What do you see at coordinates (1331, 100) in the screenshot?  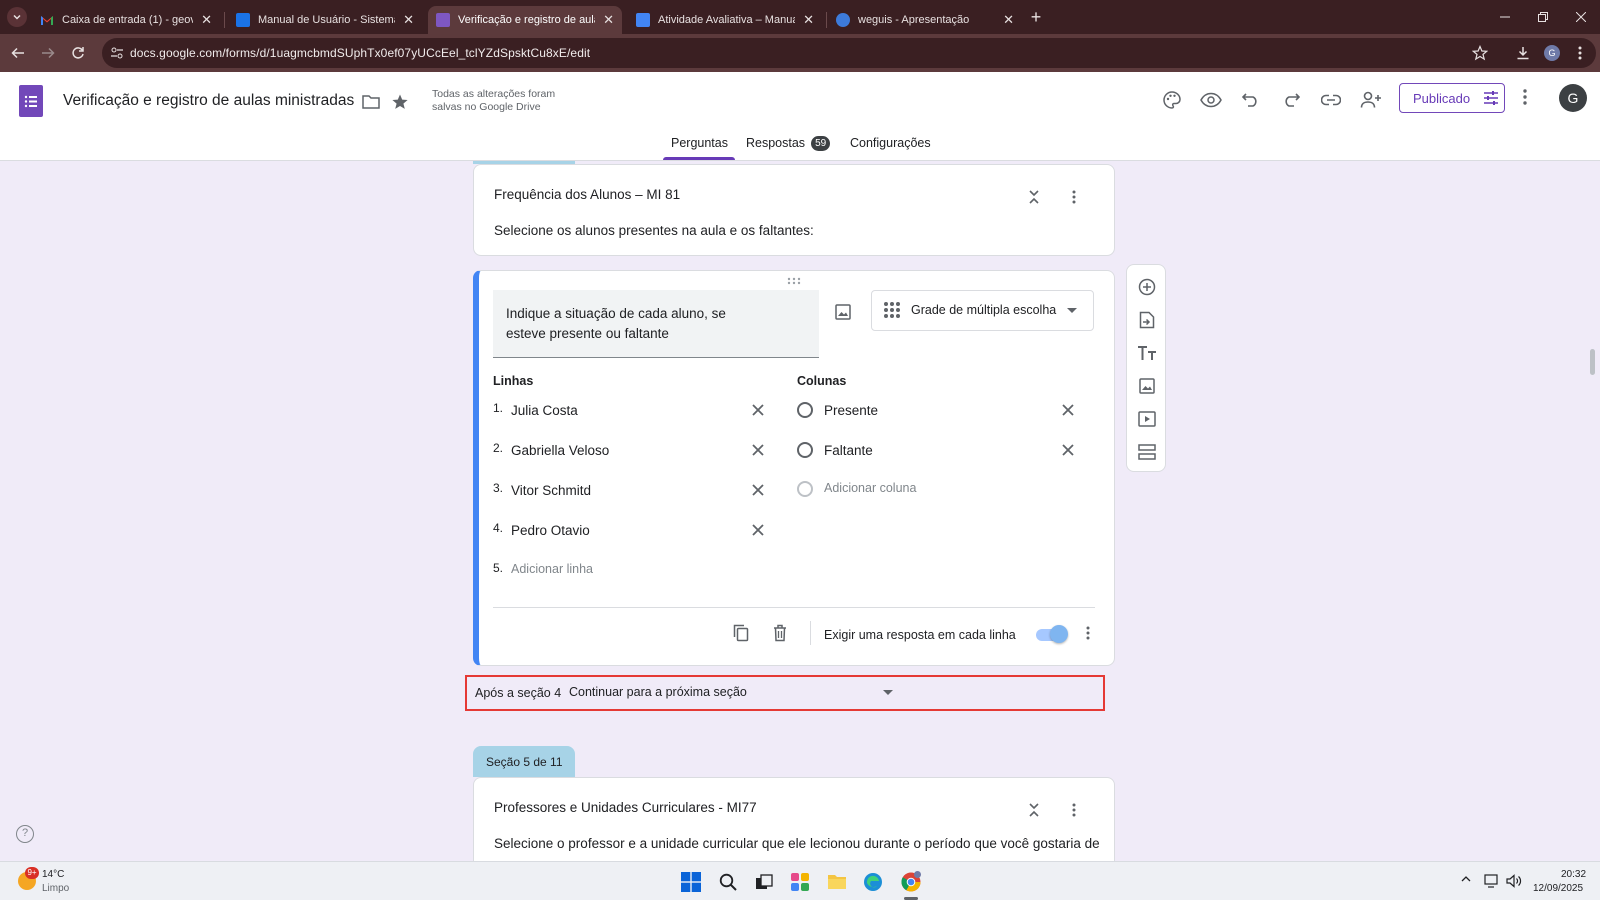 I see `link-icon` at bounding box center [1331, 100].